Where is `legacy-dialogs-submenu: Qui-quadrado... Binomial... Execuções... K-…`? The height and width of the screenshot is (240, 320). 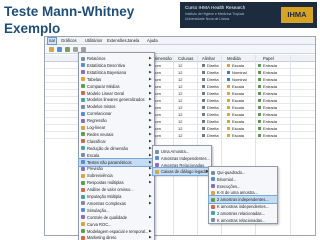 legacy-dialogs-submenu: Qui-quadrado... Binomial... Execuções... K-… is located at coordinates (243, 195).